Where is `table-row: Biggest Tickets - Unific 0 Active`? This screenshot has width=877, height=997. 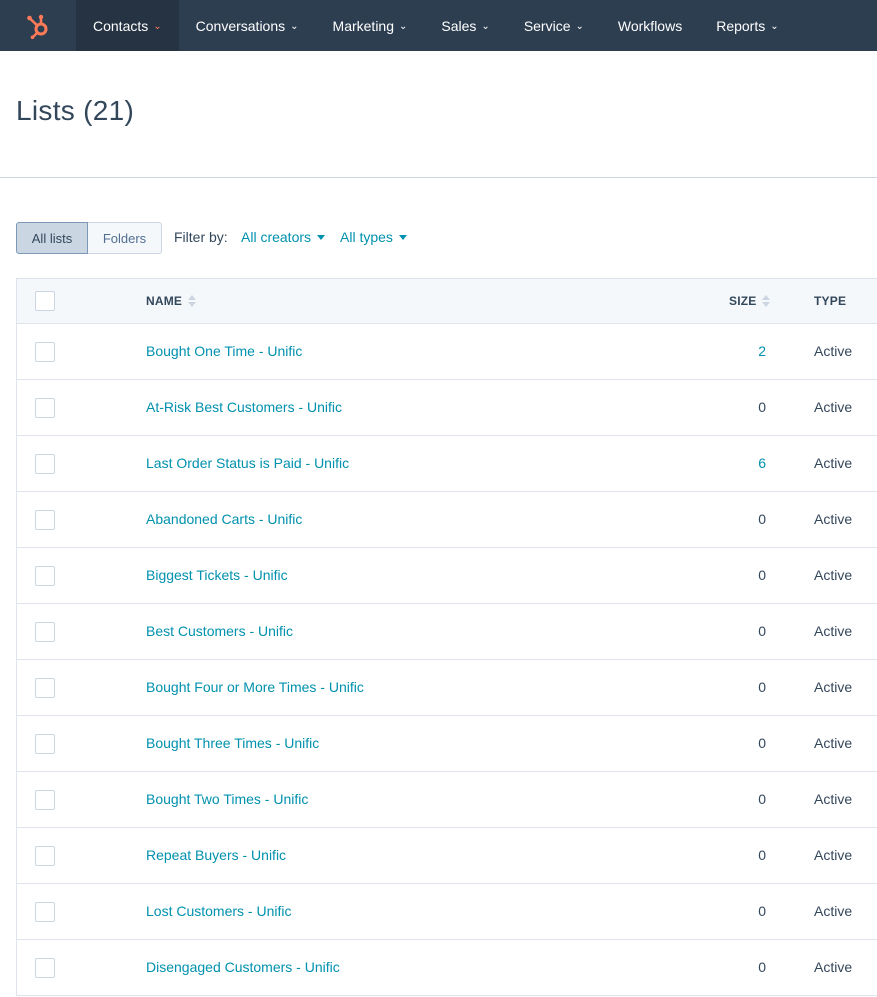 table-row: Biggest Tickets - Unific 0 Active is located at coordinates (447, 576).